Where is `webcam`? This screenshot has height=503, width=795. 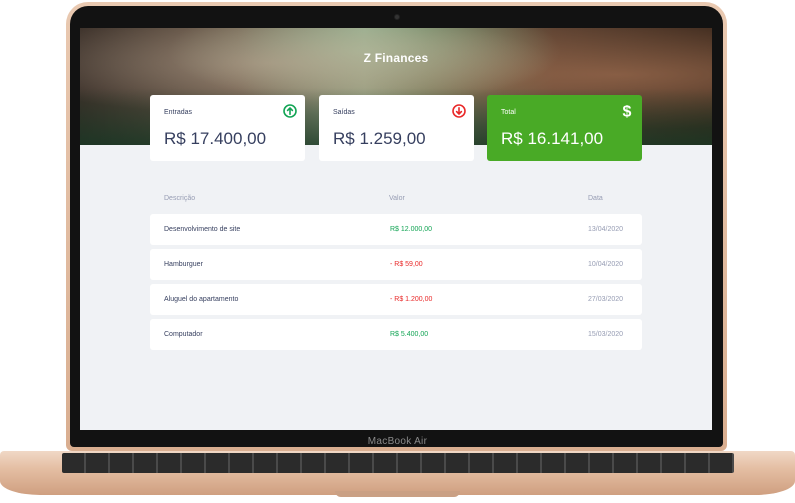 webcam is located at coordinates (397, 17).